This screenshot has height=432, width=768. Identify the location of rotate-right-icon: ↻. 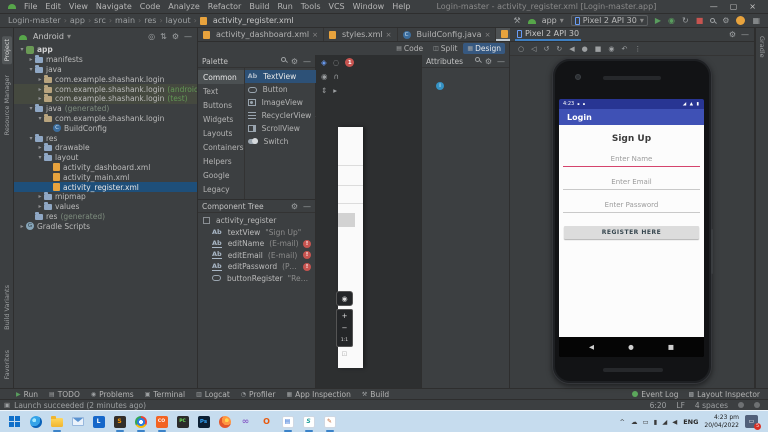
(559, 49).